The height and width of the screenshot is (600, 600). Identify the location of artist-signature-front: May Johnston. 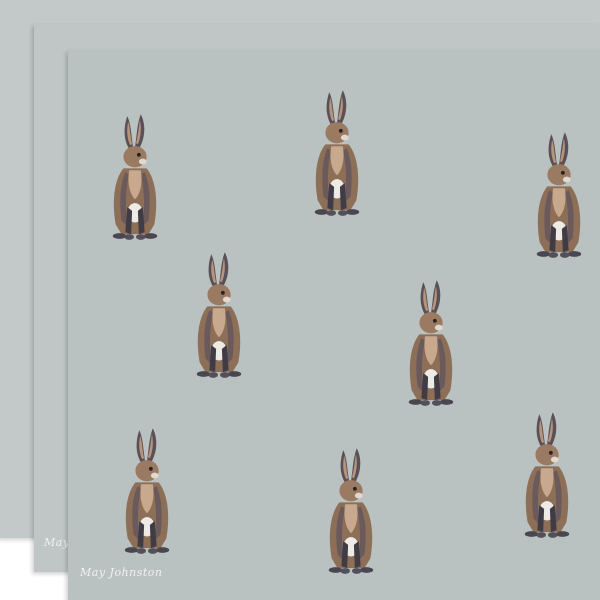
(121, 572).